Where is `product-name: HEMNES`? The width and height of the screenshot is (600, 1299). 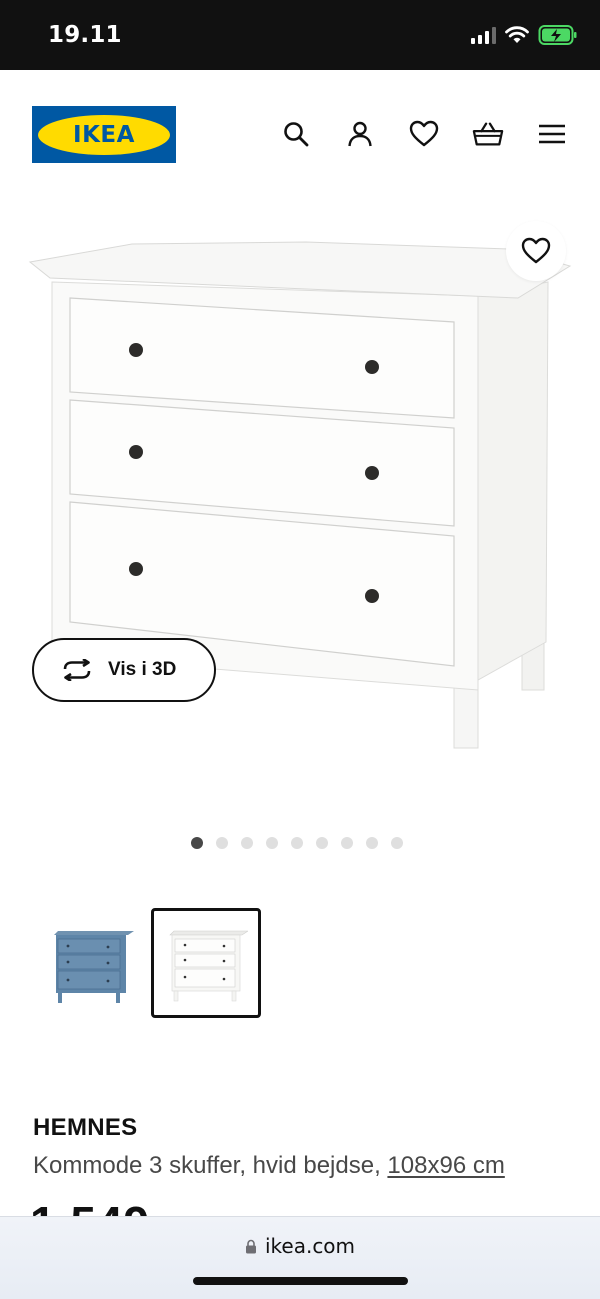 product-name: HEMNES is located at coordinates (85, 1127).